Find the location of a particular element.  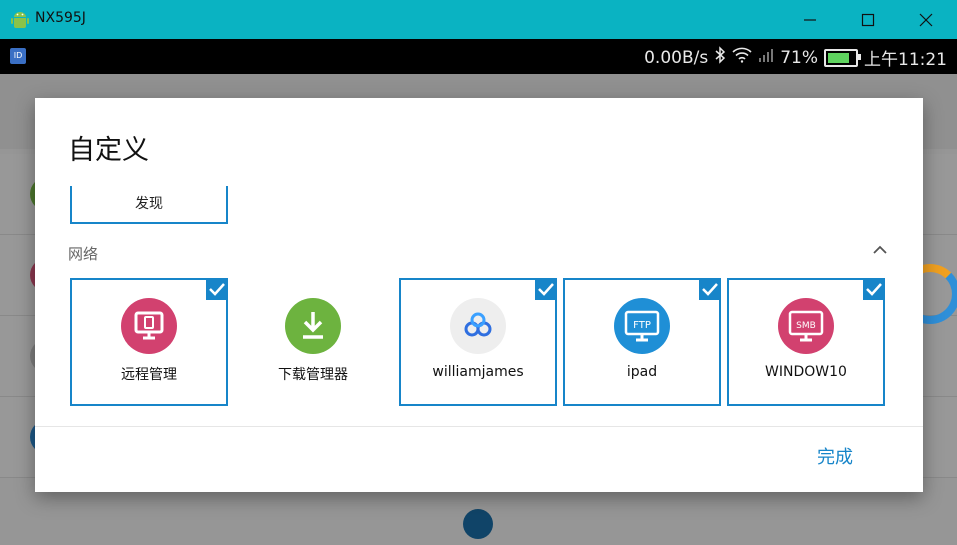

clock: 上午11:21 is located at coordinates (905, 60).